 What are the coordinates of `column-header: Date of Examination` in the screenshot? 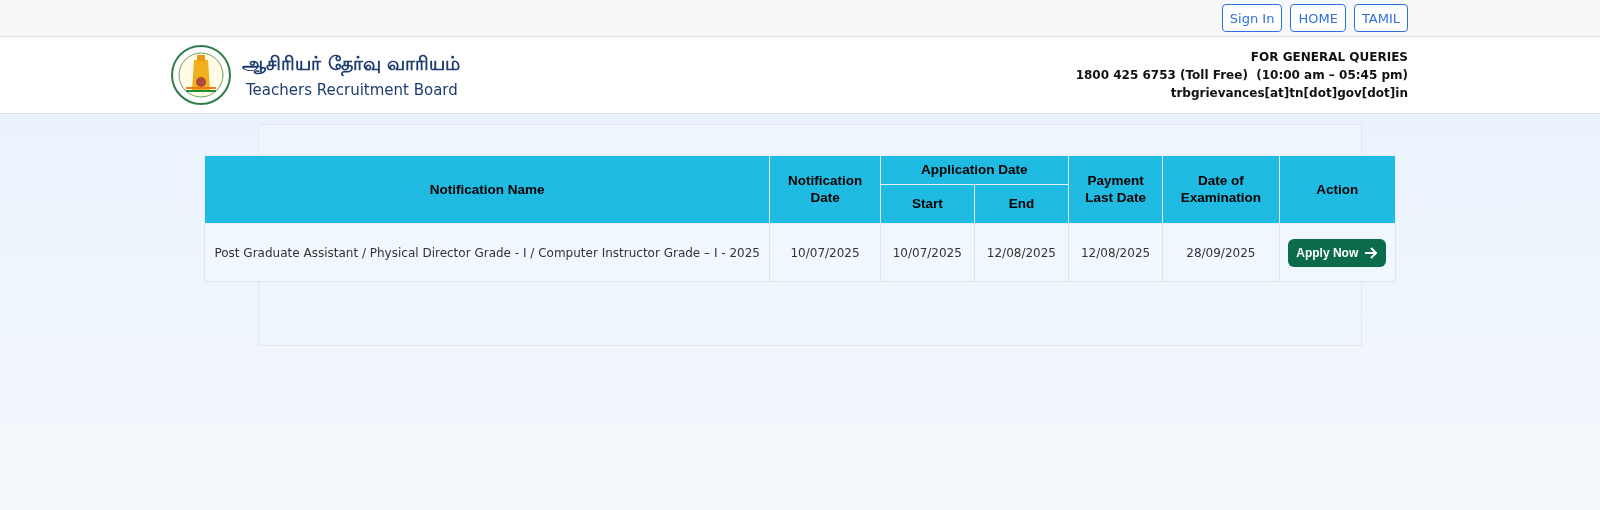 It's located at (1221, 189).